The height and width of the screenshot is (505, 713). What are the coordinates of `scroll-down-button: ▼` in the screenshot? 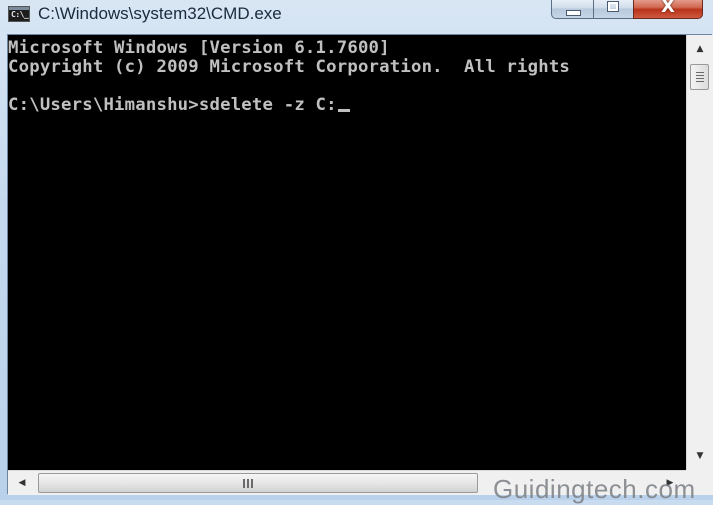 It's located at (700, 456).